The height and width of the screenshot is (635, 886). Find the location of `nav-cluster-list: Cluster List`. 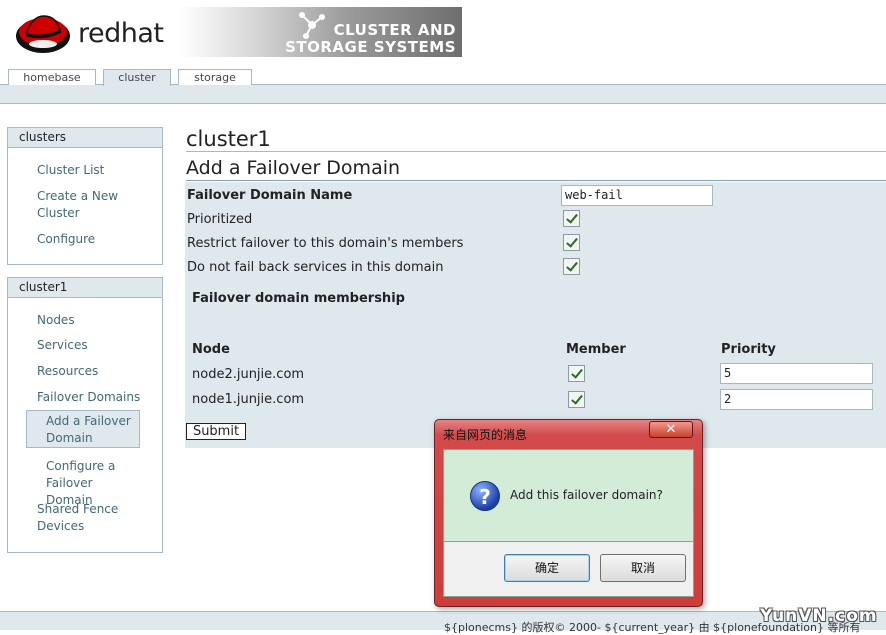

nav-cluster-list: Cluster List is located at coordinates (70, 170).